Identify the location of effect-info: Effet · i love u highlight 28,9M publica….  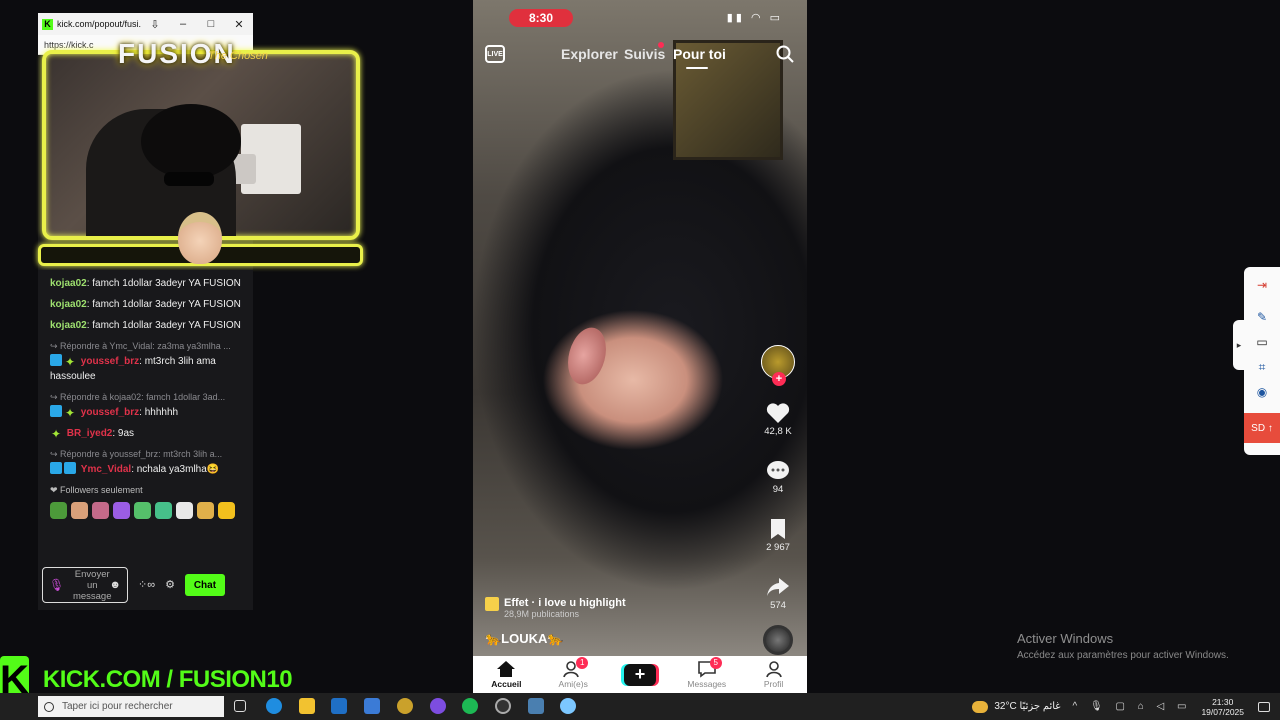
(555, 608).